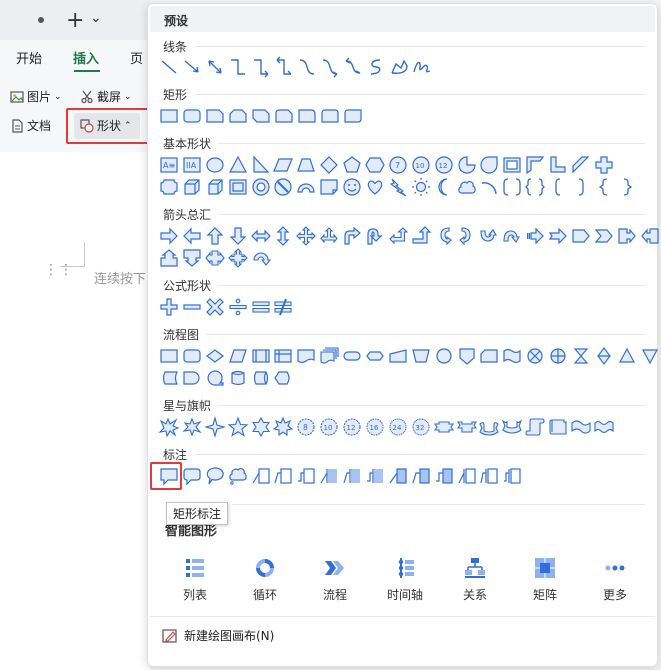  Describe the element at coordinates (422, 67) in the screenshot. I see `scribble-shape-icon` at that location.